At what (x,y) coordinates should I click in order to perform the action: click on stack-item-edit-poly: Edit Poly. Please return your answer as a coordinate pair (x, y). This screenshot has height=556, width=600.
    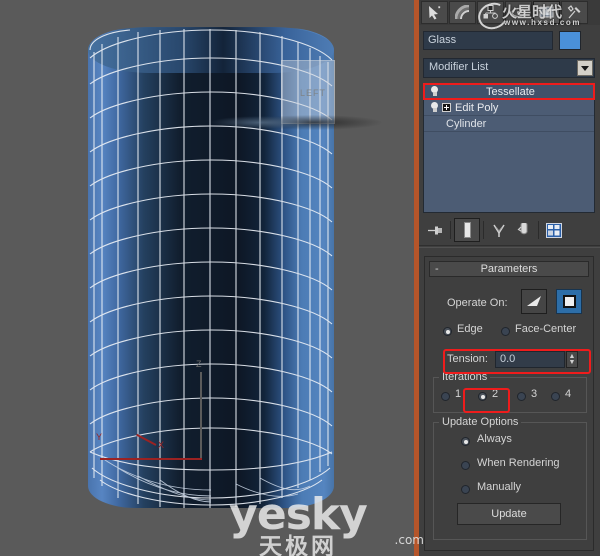
    Looking at the image, I should click on (509, 108).